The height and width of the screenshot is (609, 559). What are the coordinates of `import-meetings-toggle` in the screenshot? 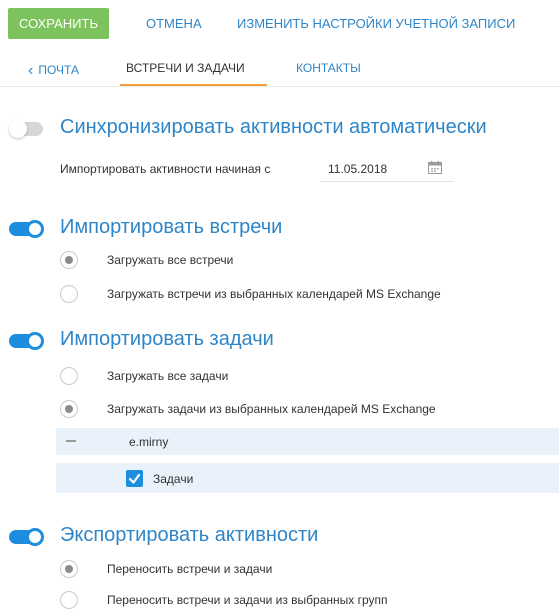 It's located at (26, 229).